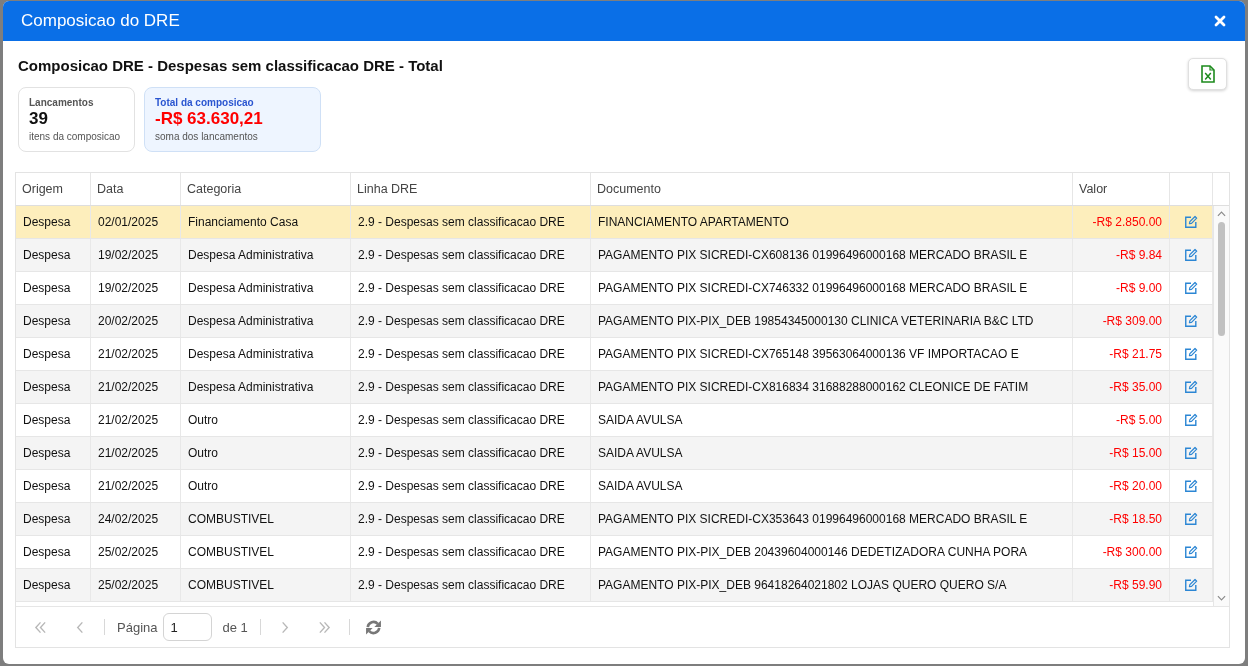 The width and height of the screenshot is (1248, 666). I want to click on table-cell: -R$ 300.00, so click(1121, 552).